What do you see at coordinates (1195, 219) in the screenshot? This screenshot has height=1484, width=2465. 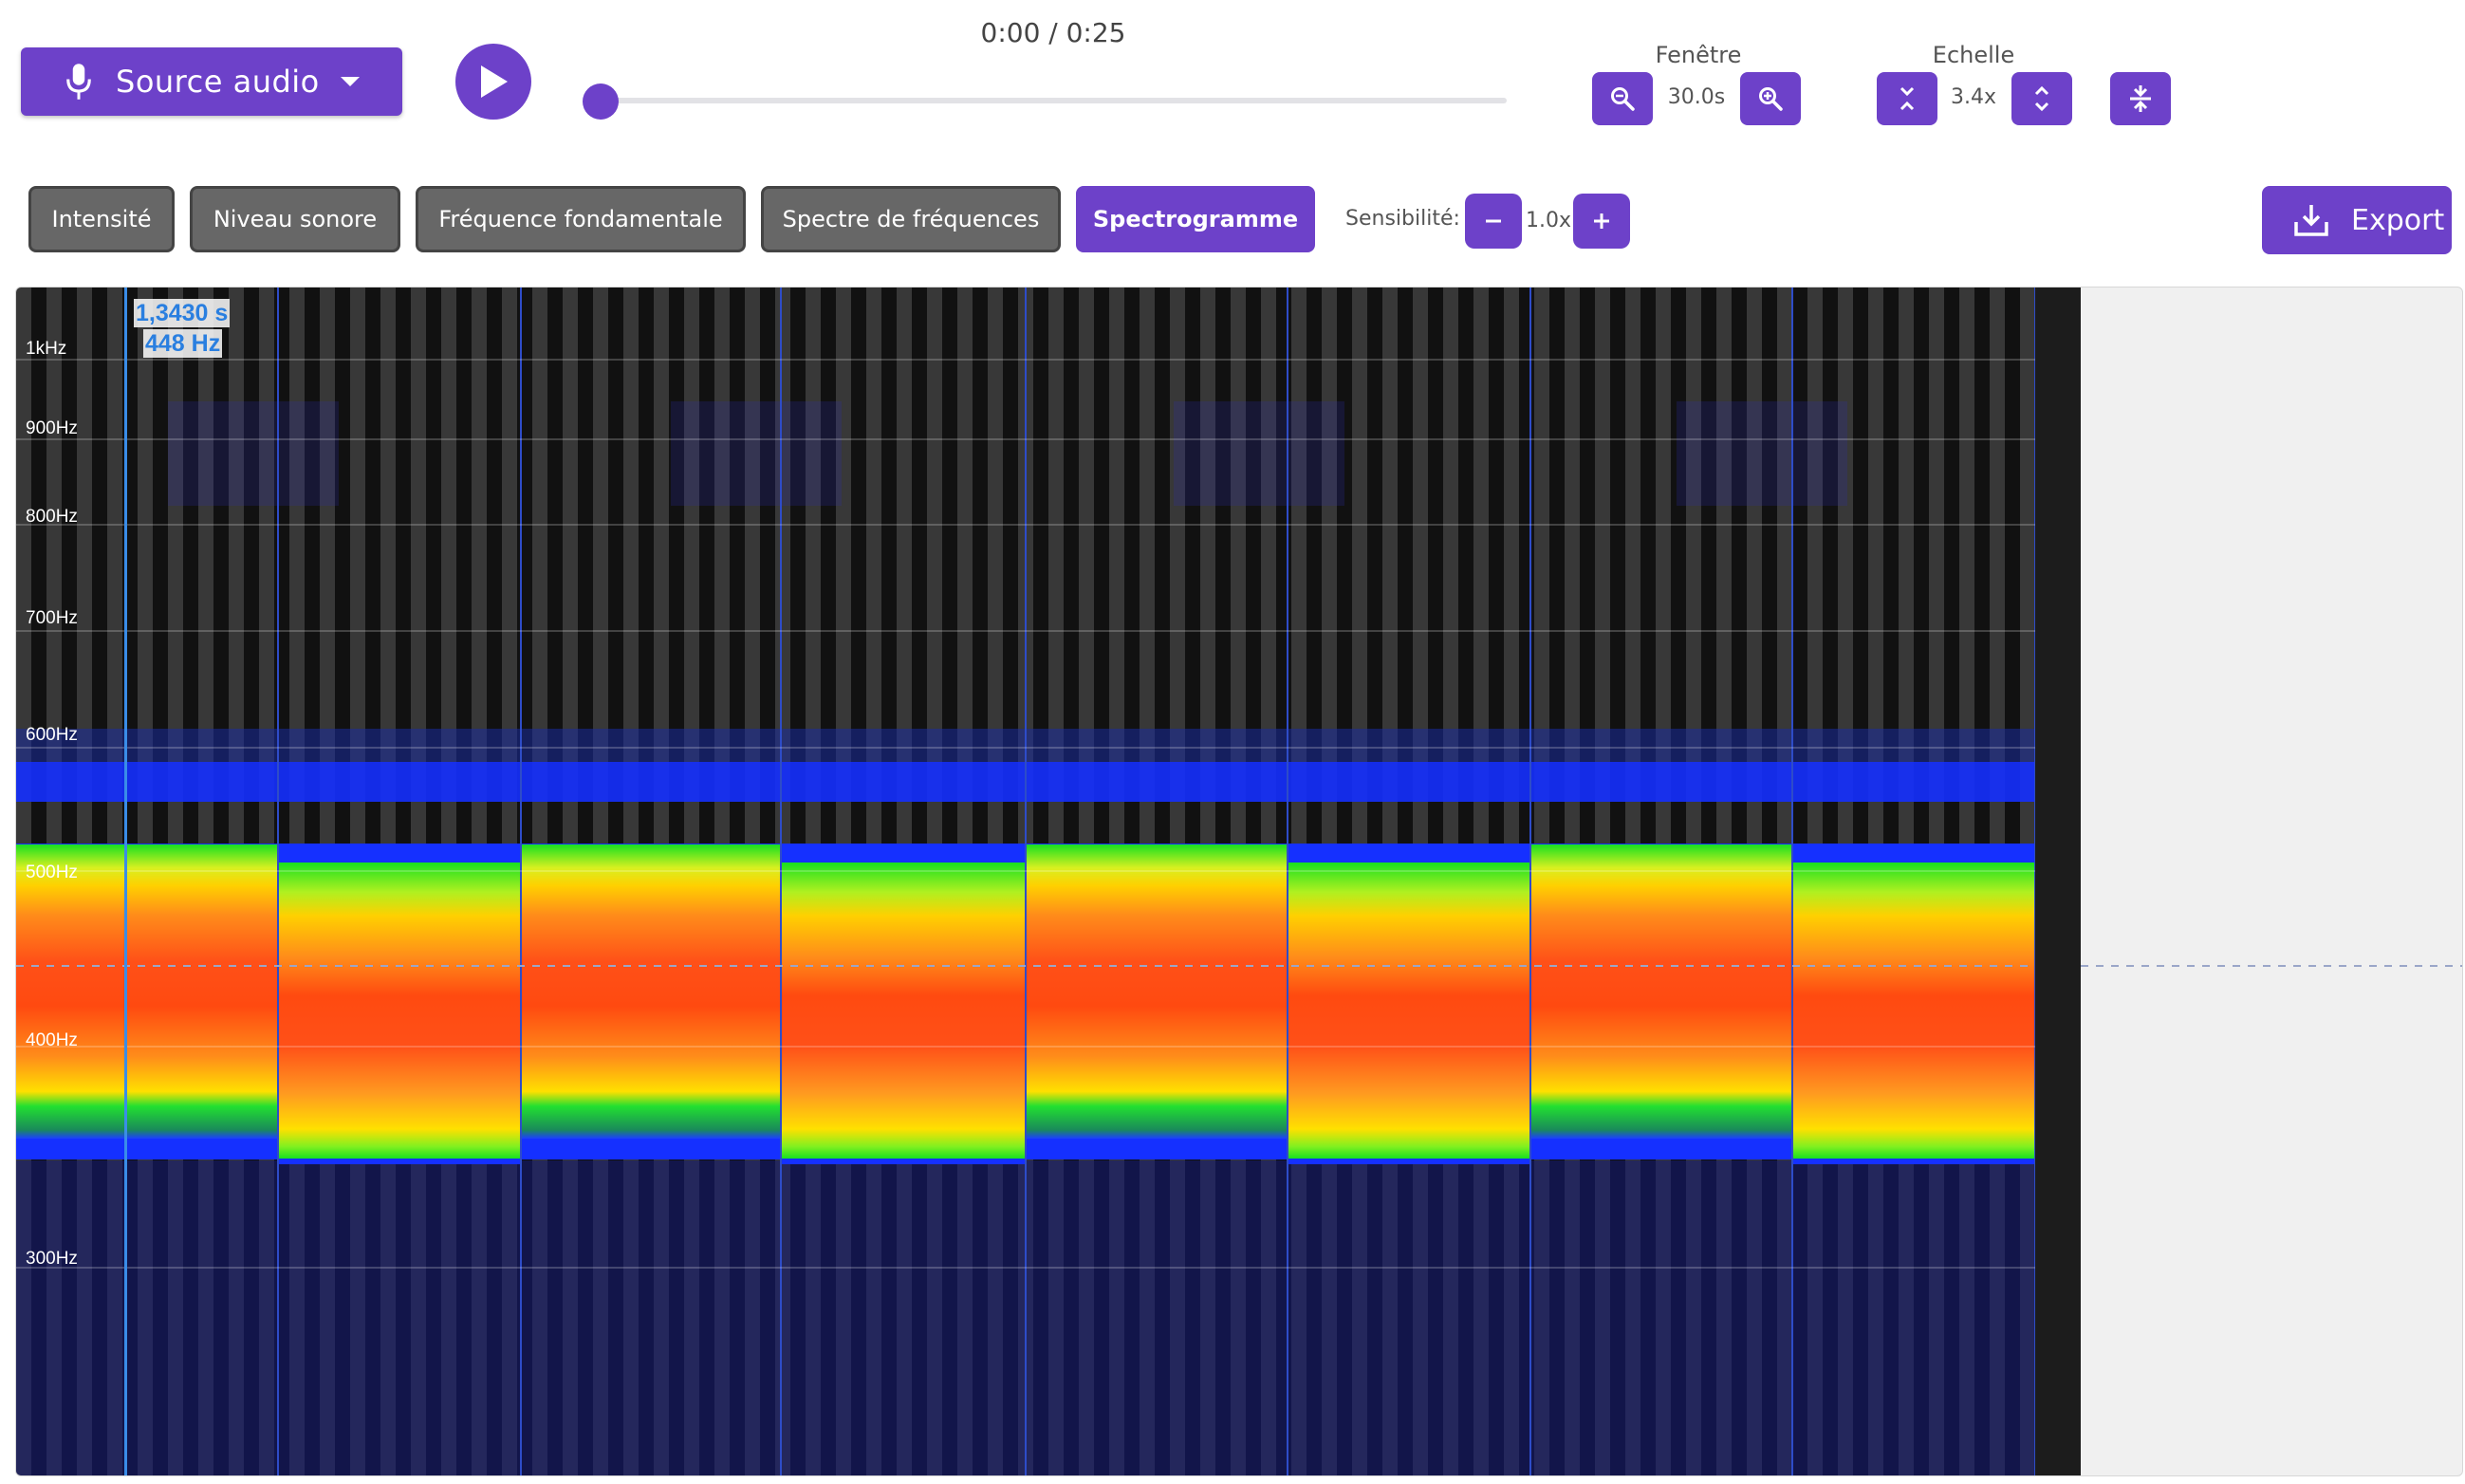 I see `tab-spectrogramme: Spectrogramme` at bounding box center [1195, 219].